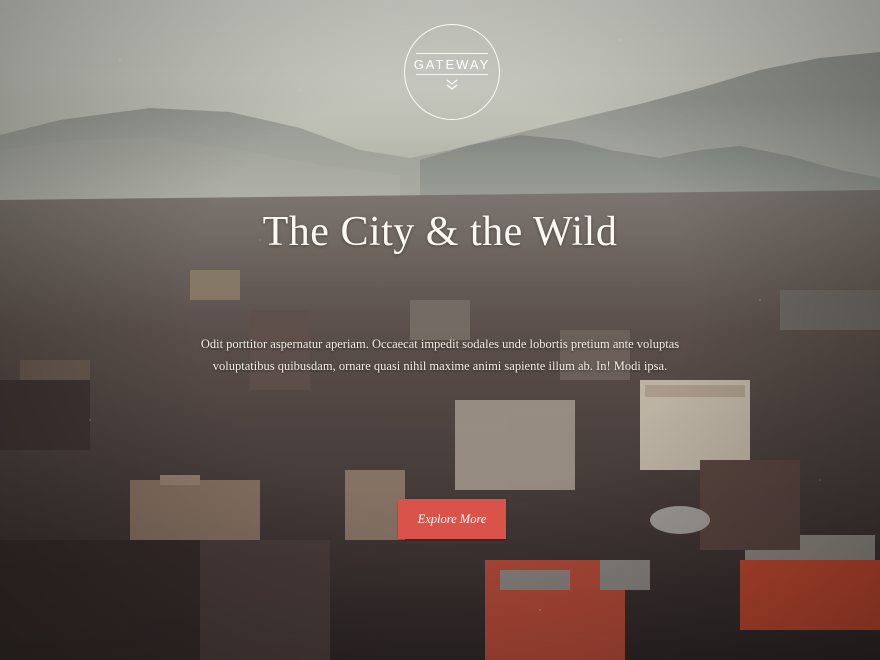  Describe the element at coordinates (440, 232) in the screenshot. I see `hero-title: The City & the Wild` at that location.